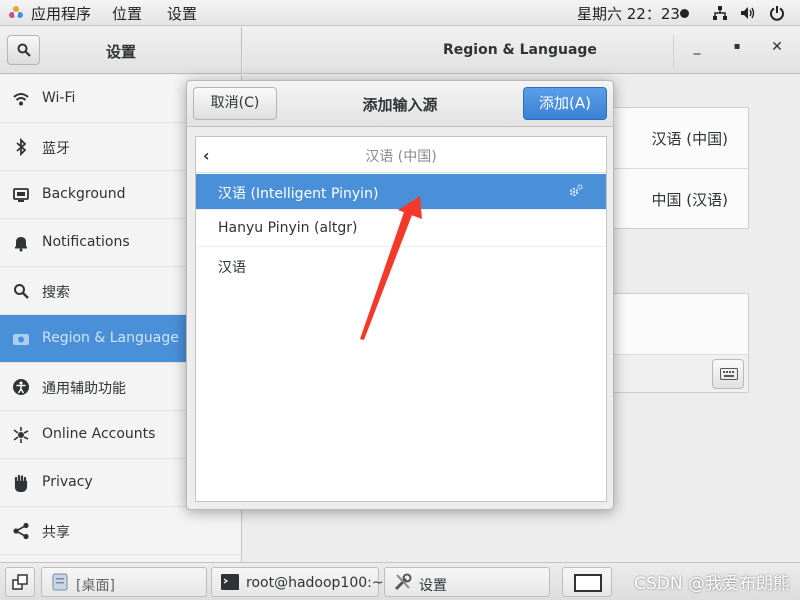 Image resolution: width=800 pixels, height=600 pixels. I want to click on region-icon, so click(21, 339).